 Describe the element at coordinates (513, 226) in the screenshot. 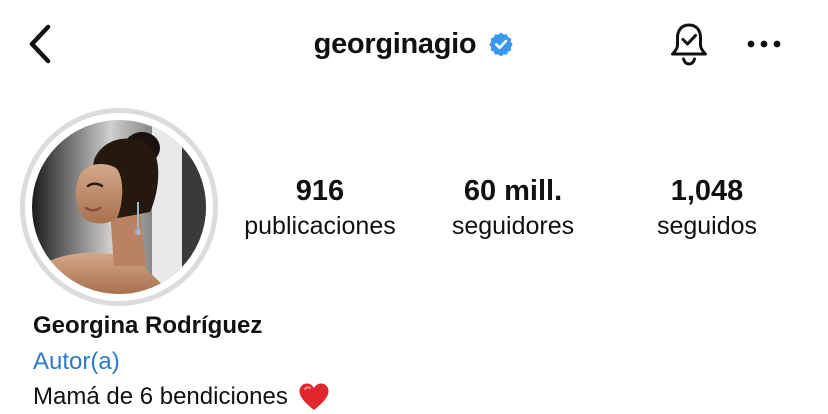

I see `stat-followers-label: seguidores` at that location.